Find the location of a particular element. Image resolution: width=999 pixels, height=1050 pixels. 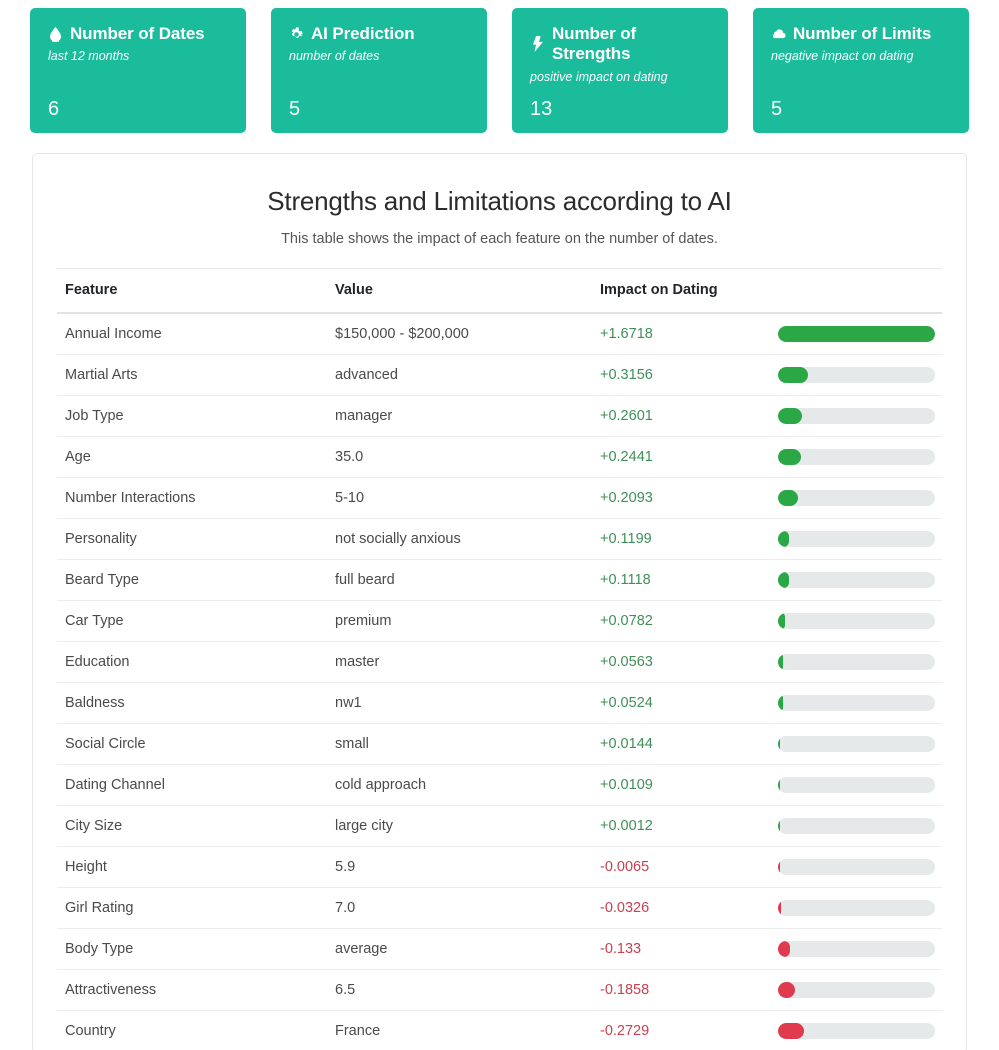

cell-impact-score: +0.0782 is located at coordinates (681, 621).